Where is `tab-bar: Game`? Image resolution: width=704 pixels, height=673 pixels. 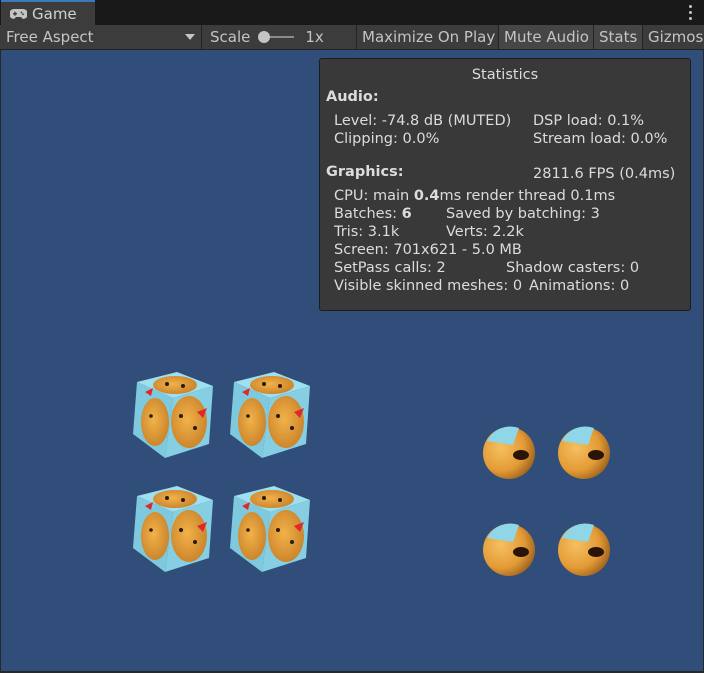 tab-bar: Game is located at coordinates (352, 12).